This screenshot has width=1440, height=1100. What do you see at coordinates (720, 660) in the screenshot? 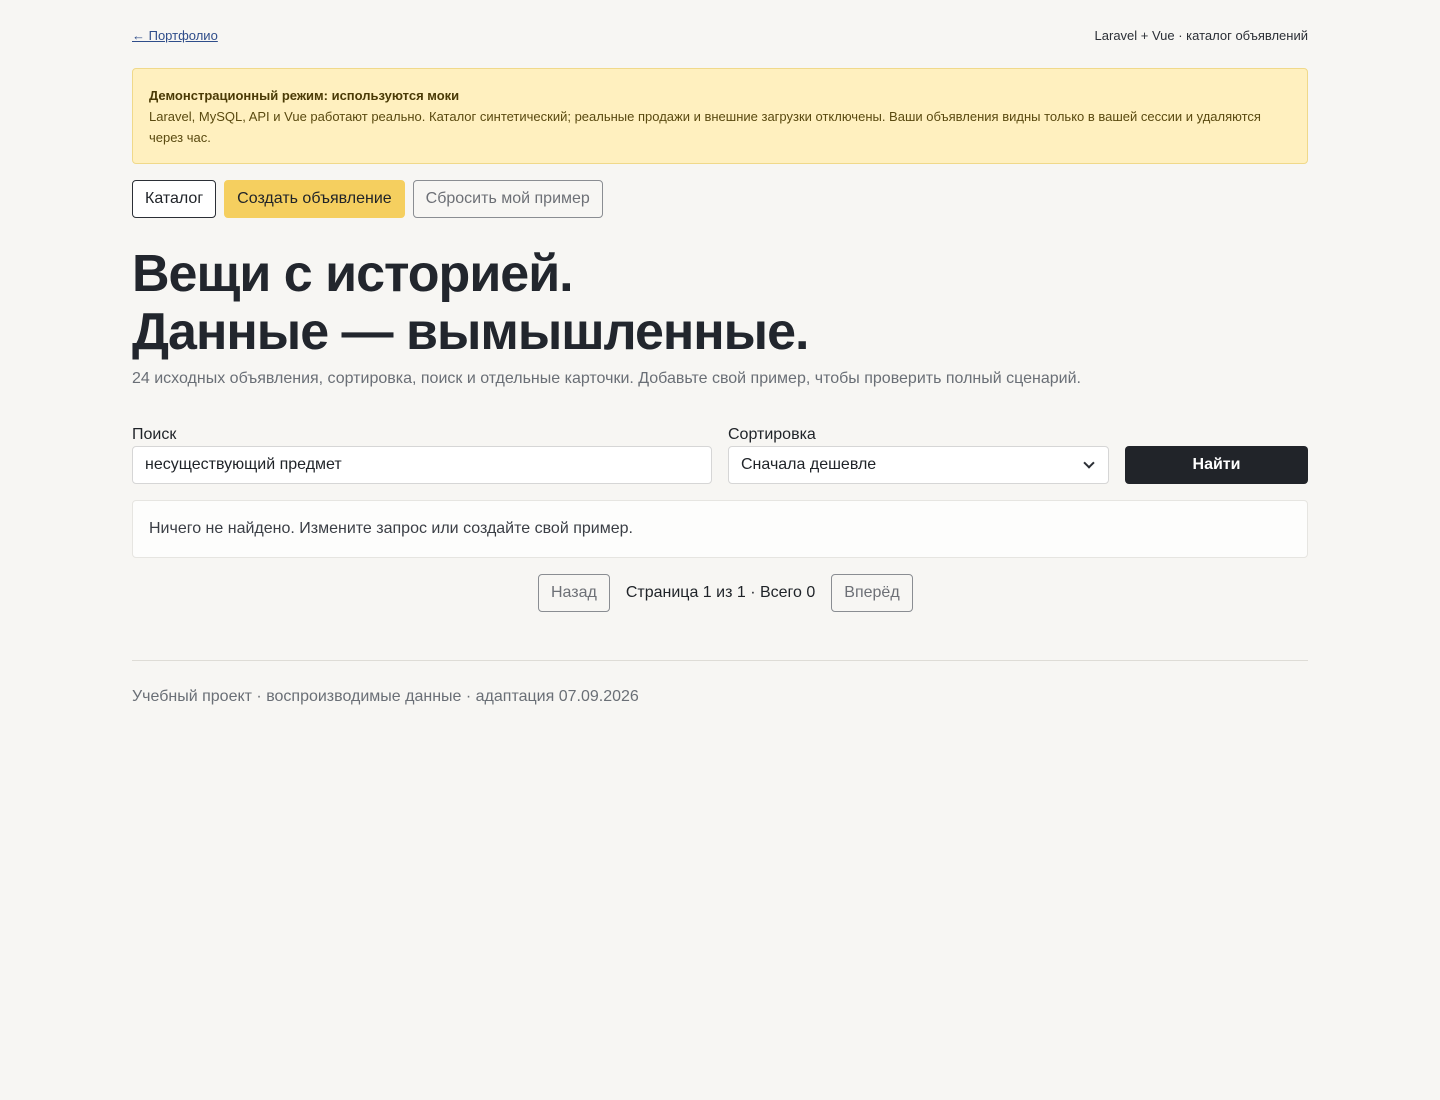
I see `footer-divider` at bounding box center [720, 660].